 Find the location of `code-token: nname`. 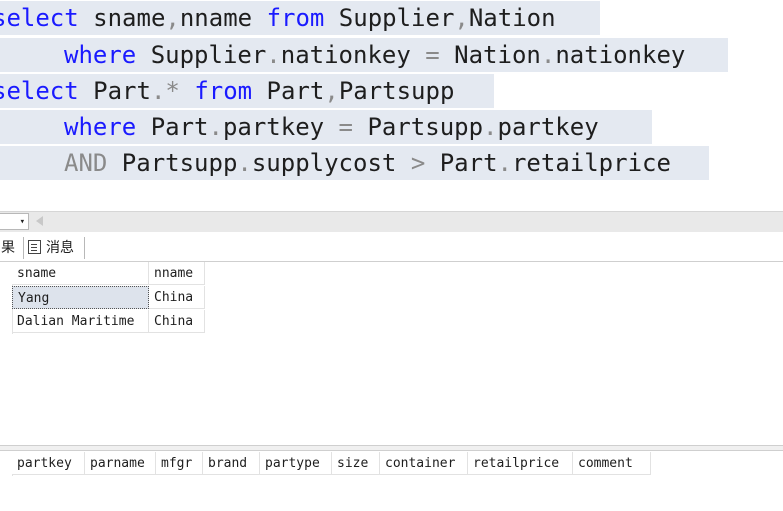

code-token: nname is located at coordinates (223, 18).